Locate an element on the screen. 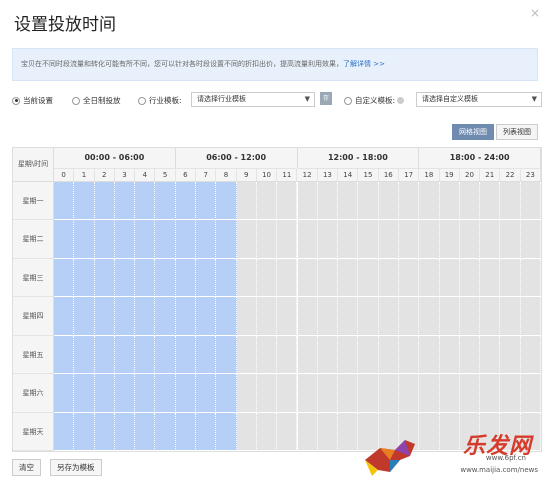 The width and height of the screenshot is (550, 486). custom-template-select: 请选择自定义模板 ▼ is located at coordinates (479, 99).